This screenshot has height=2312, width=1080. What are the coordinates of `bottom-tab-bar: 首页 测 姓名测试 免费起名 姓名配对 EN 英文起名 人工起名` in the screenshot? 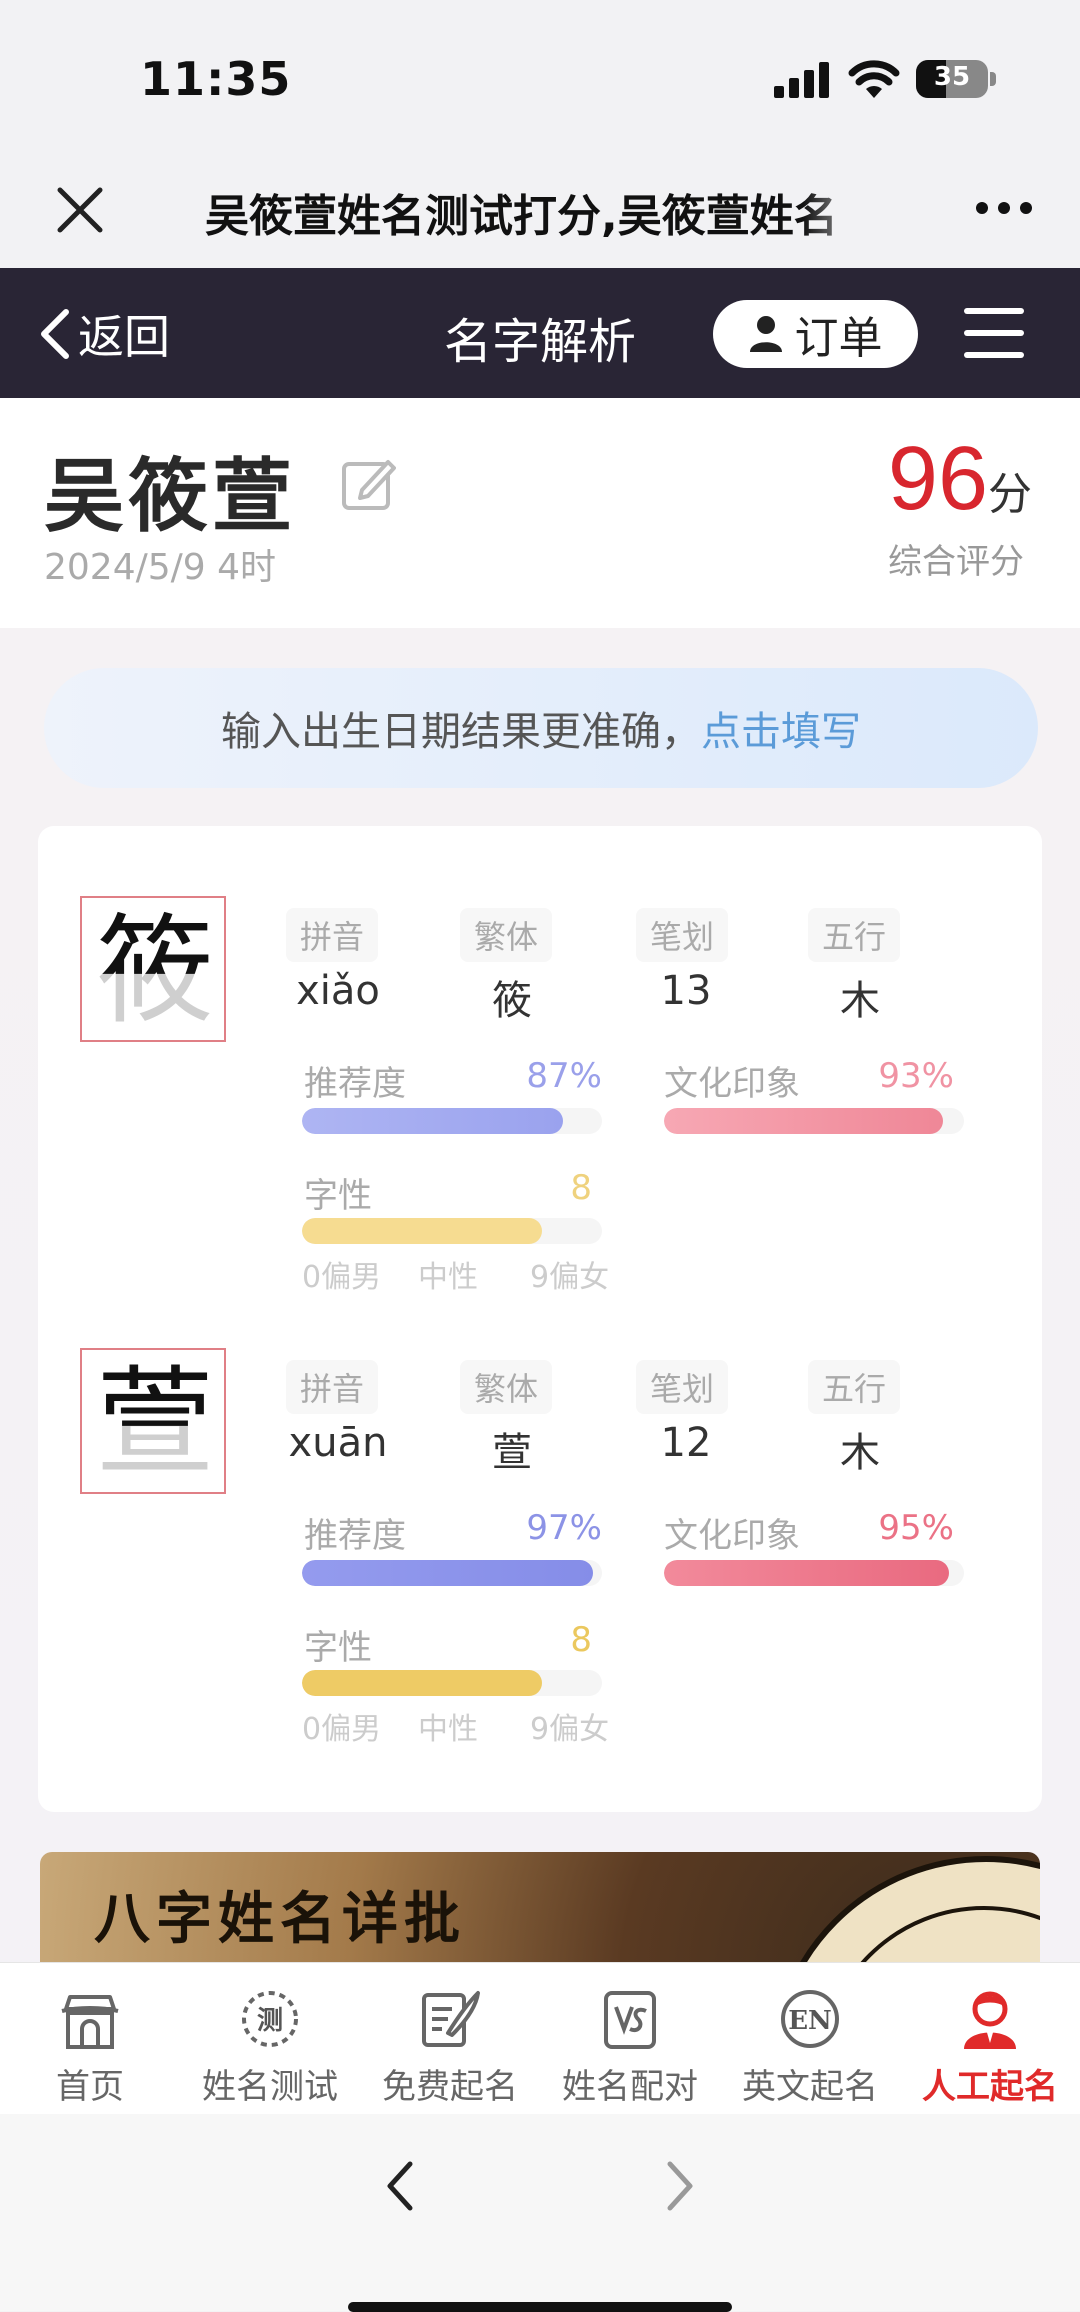 It's located at (540, 2038).